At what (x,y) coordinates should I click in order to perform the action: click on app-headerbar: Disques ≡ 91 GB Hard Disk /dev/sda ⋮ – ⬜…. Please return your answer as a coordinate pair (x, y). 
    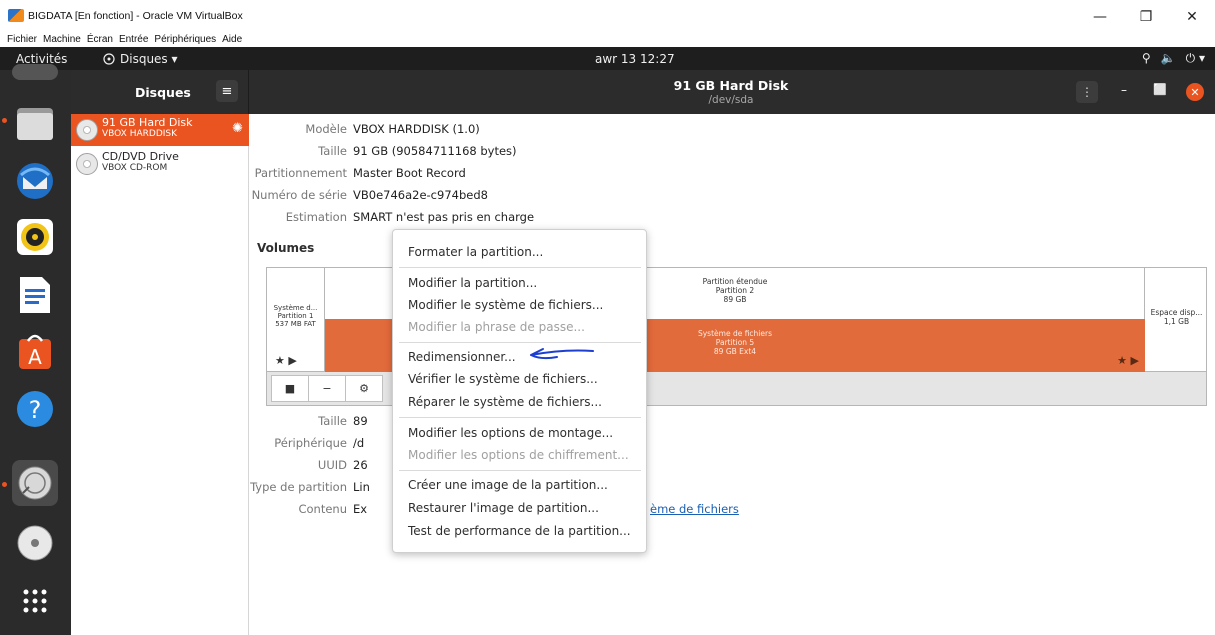
    Looking at the image, I should click on (643, 92).